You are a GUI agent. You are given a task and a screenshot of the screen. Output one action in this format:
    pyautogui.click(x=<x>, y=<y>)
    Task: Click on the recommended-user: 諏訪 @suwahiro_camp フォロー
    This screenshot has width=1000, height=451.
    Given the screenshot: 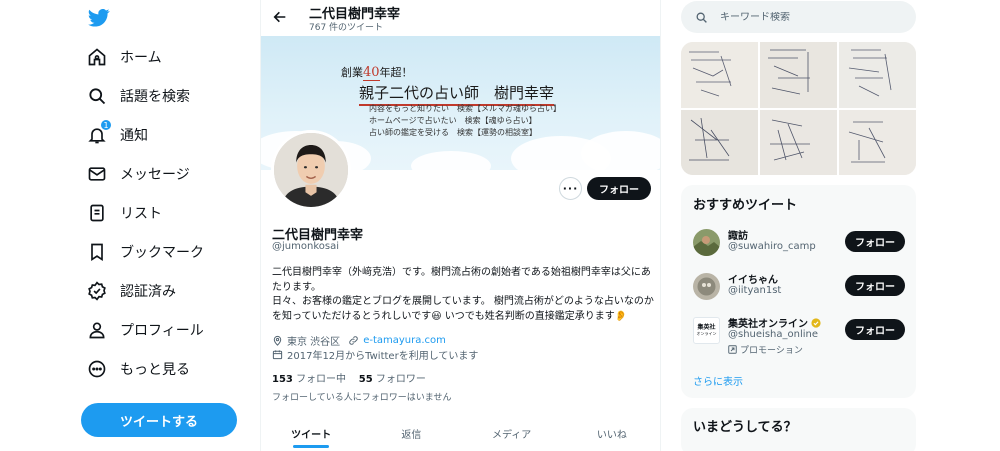 What is the action you would take?
    pyautogui.click(x=799, y=243)
    